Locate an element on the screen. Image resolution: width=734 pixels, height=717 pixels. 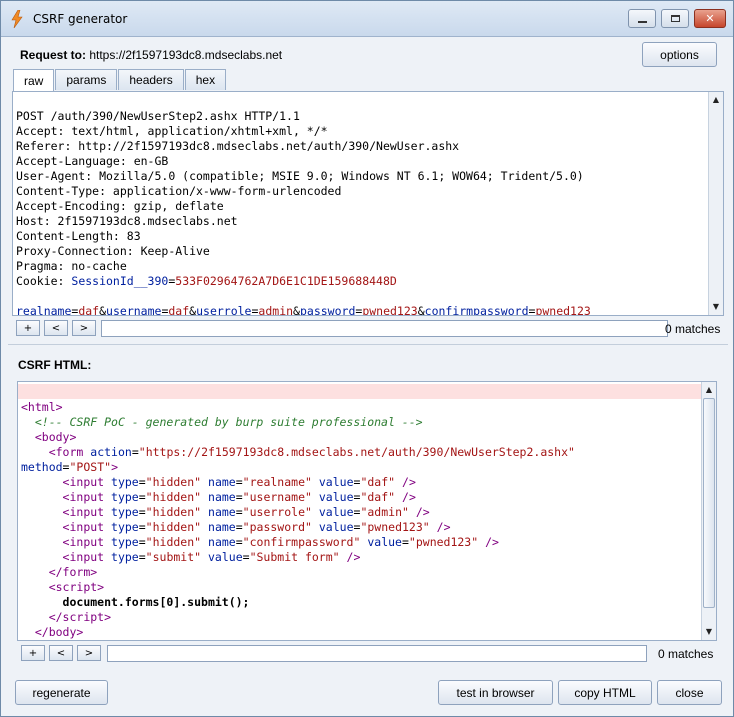
request-line: Accept-Encoding: gzip, deflate is located at coordinates (120, 206).